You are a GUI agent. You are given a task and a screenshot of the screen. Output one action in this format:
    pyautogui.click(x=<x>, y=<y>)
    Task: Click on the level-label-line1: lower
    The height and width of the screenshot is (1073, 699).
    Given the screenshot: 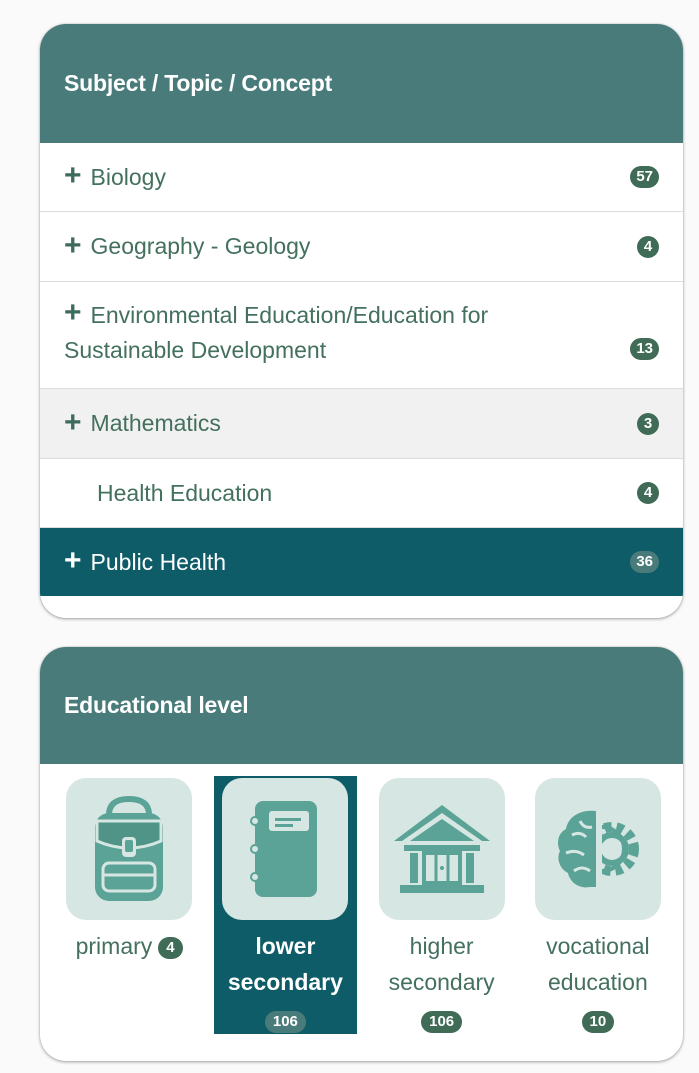 What is the action you would take?
    pyautogui.click(x=285, y=946)
    